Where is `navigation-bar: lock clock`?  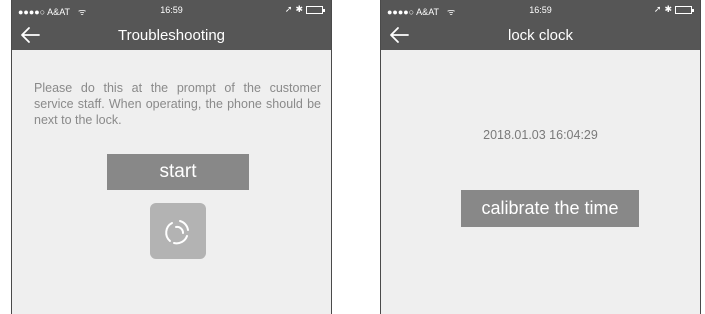 navigation-bar: lock clock is located at coordinates (540, 35).